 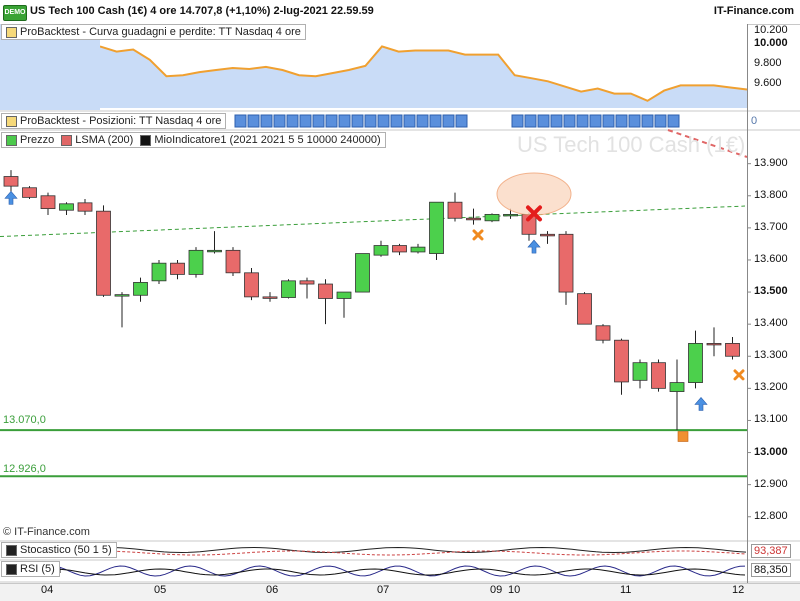 What do you see at coordinates (30, 569) in the screenshot?
I see `rsi-panel-label: RSI (5)` at bounding box center [30, 569].